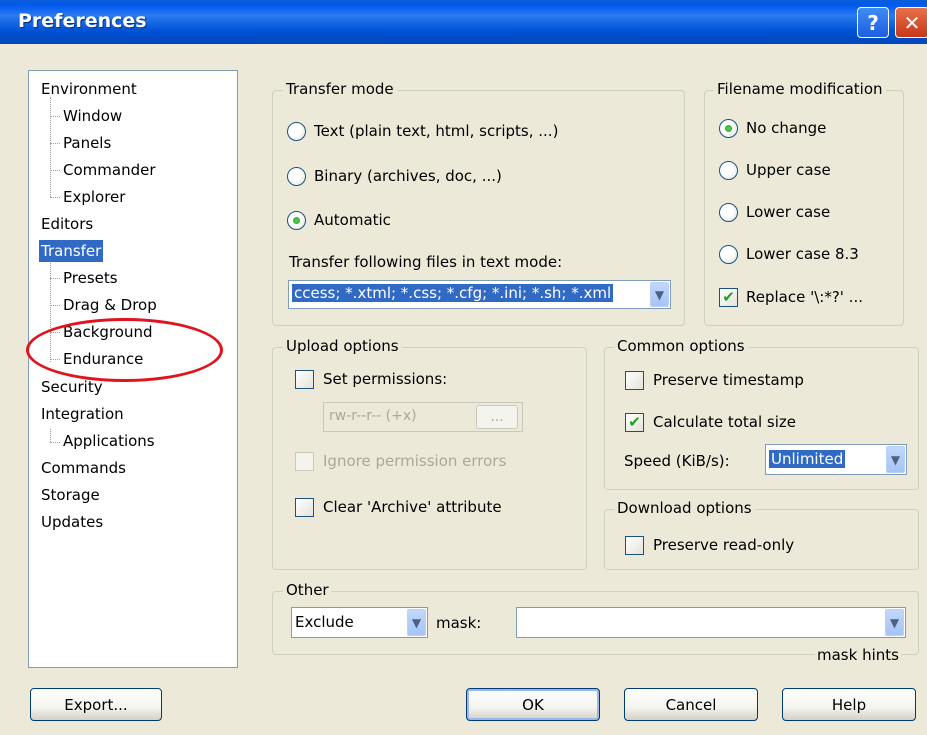 The image size is (927, 735). Describe the element at coordinates (70, 495) in the screenshot. I see `tree-item-storage: Storage` at that location.